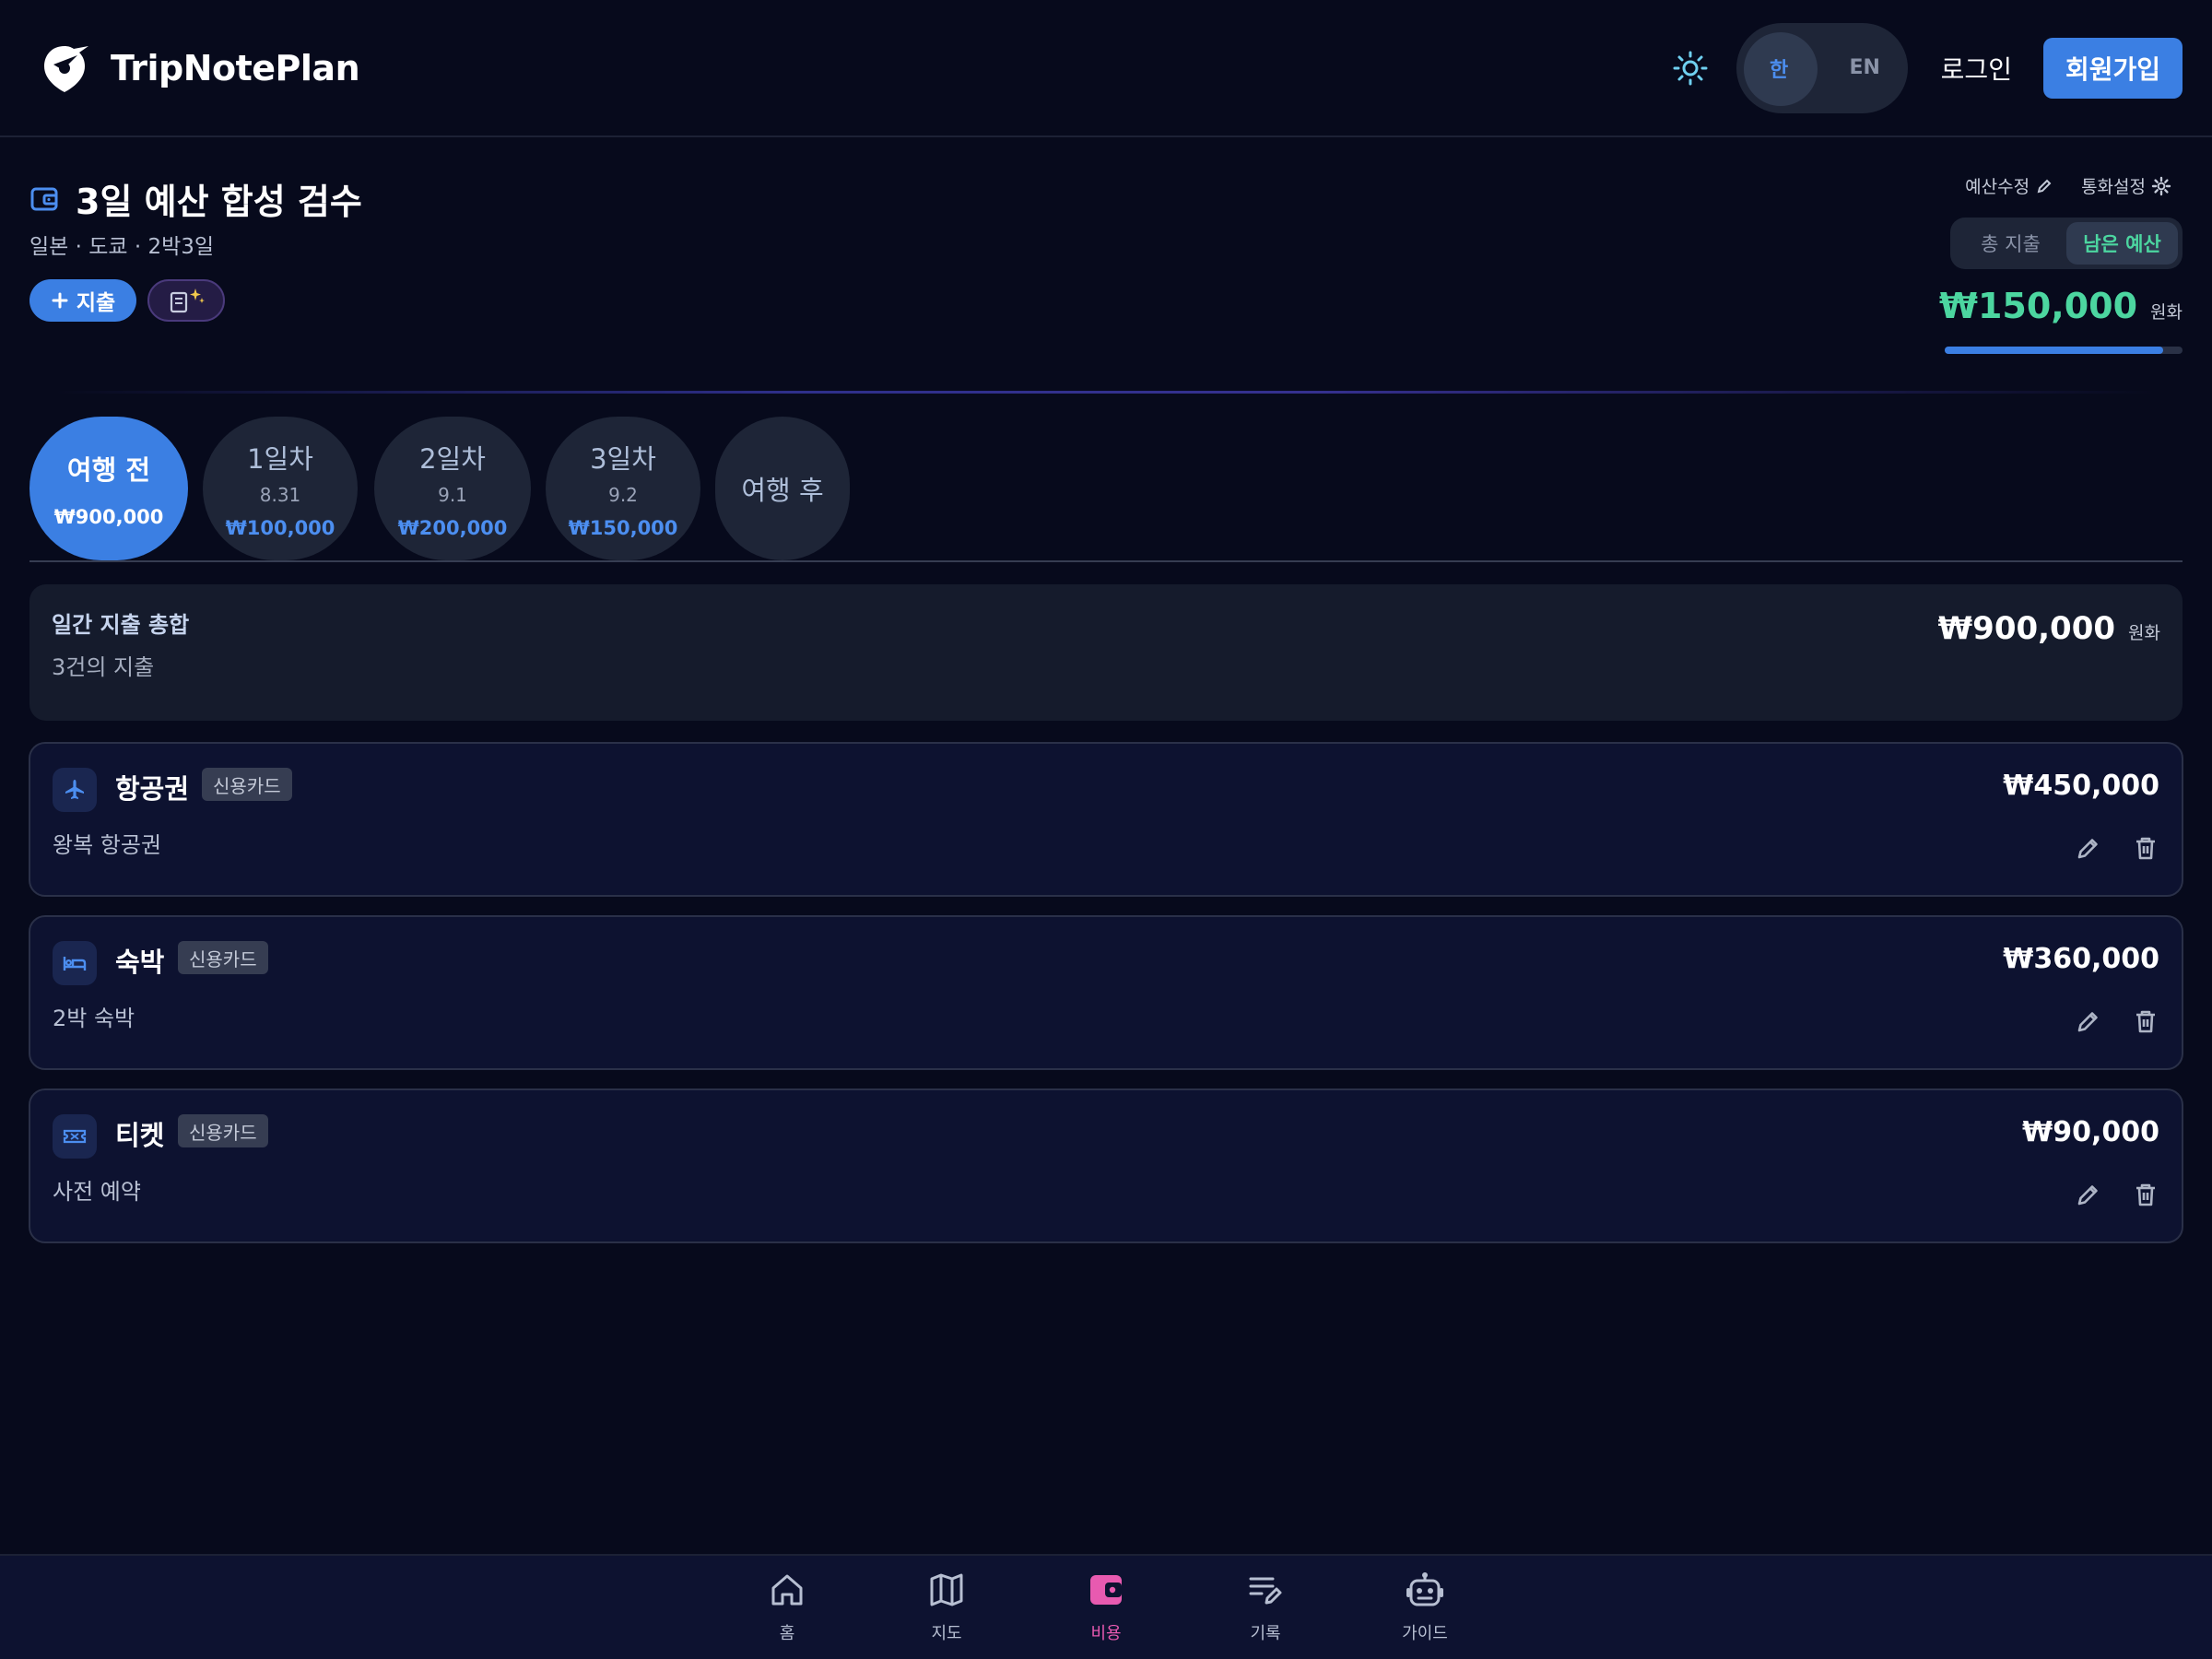 The width and height of the screenshot is (2212, 1659). What do you see at coordinates (1265, 1607) in the screenshot?
I see `nav-item-notes: 기록` at bounding box center [1265, 1607].